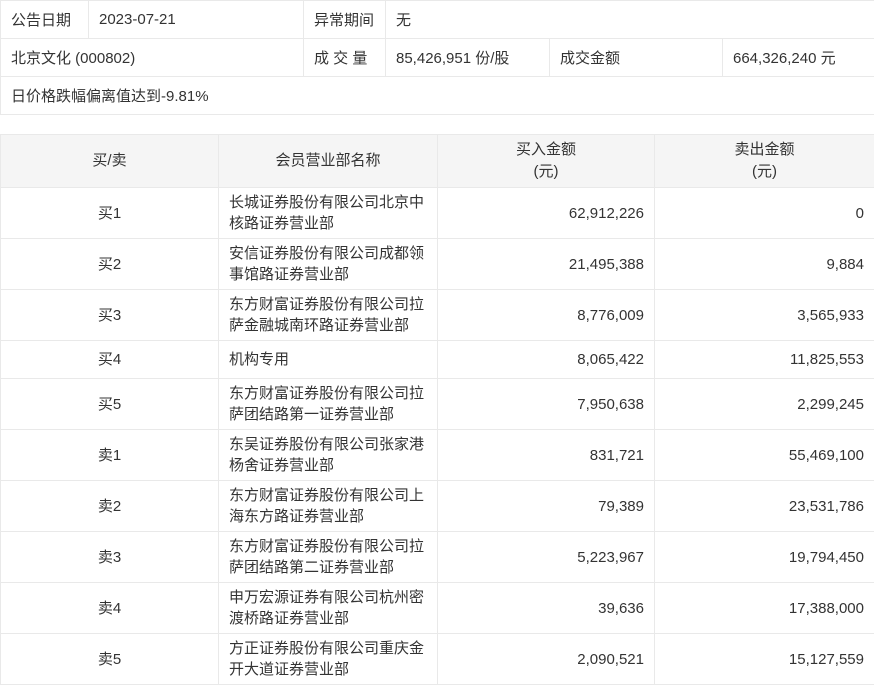 The width and height of the screenshot is (874, 688). What do you see at coordinates (546, 557) in the screenshot?
I see `cell-buy-amount: 5,223,967` at bounding box center [546, 557].